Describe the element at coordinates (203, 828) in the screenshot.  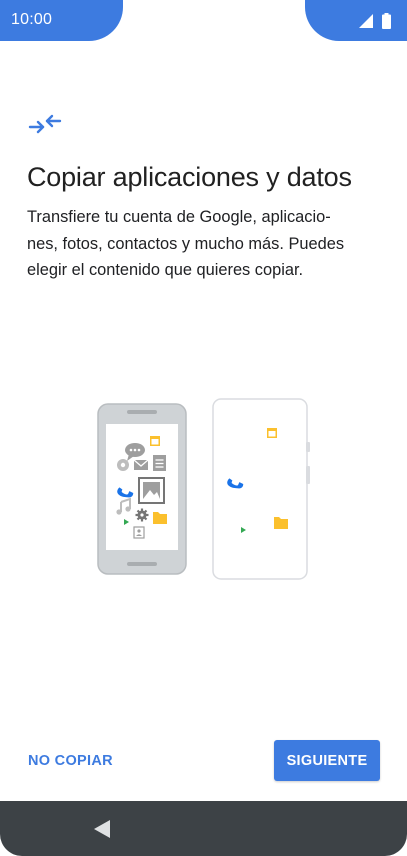
I see `navigation-bar` at that location.